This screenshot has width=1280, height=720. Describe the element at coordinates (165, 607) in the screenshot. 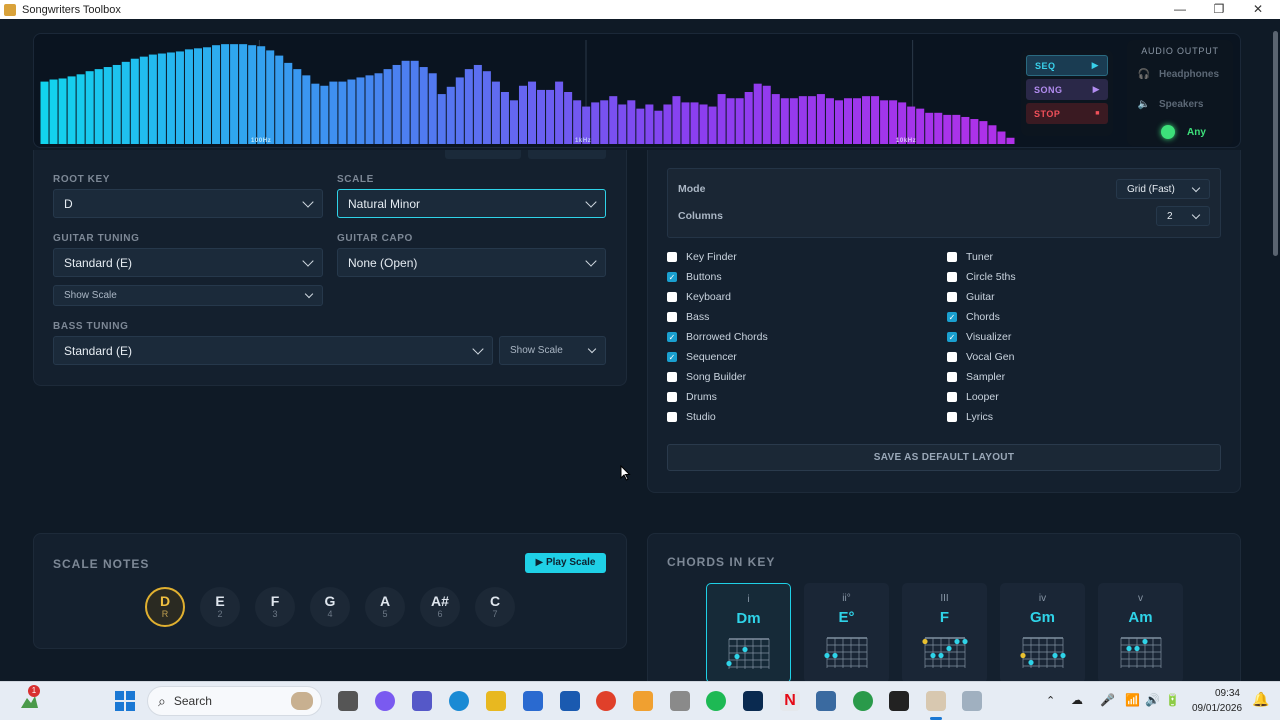

I see `scale-note-d: DR` at that location.